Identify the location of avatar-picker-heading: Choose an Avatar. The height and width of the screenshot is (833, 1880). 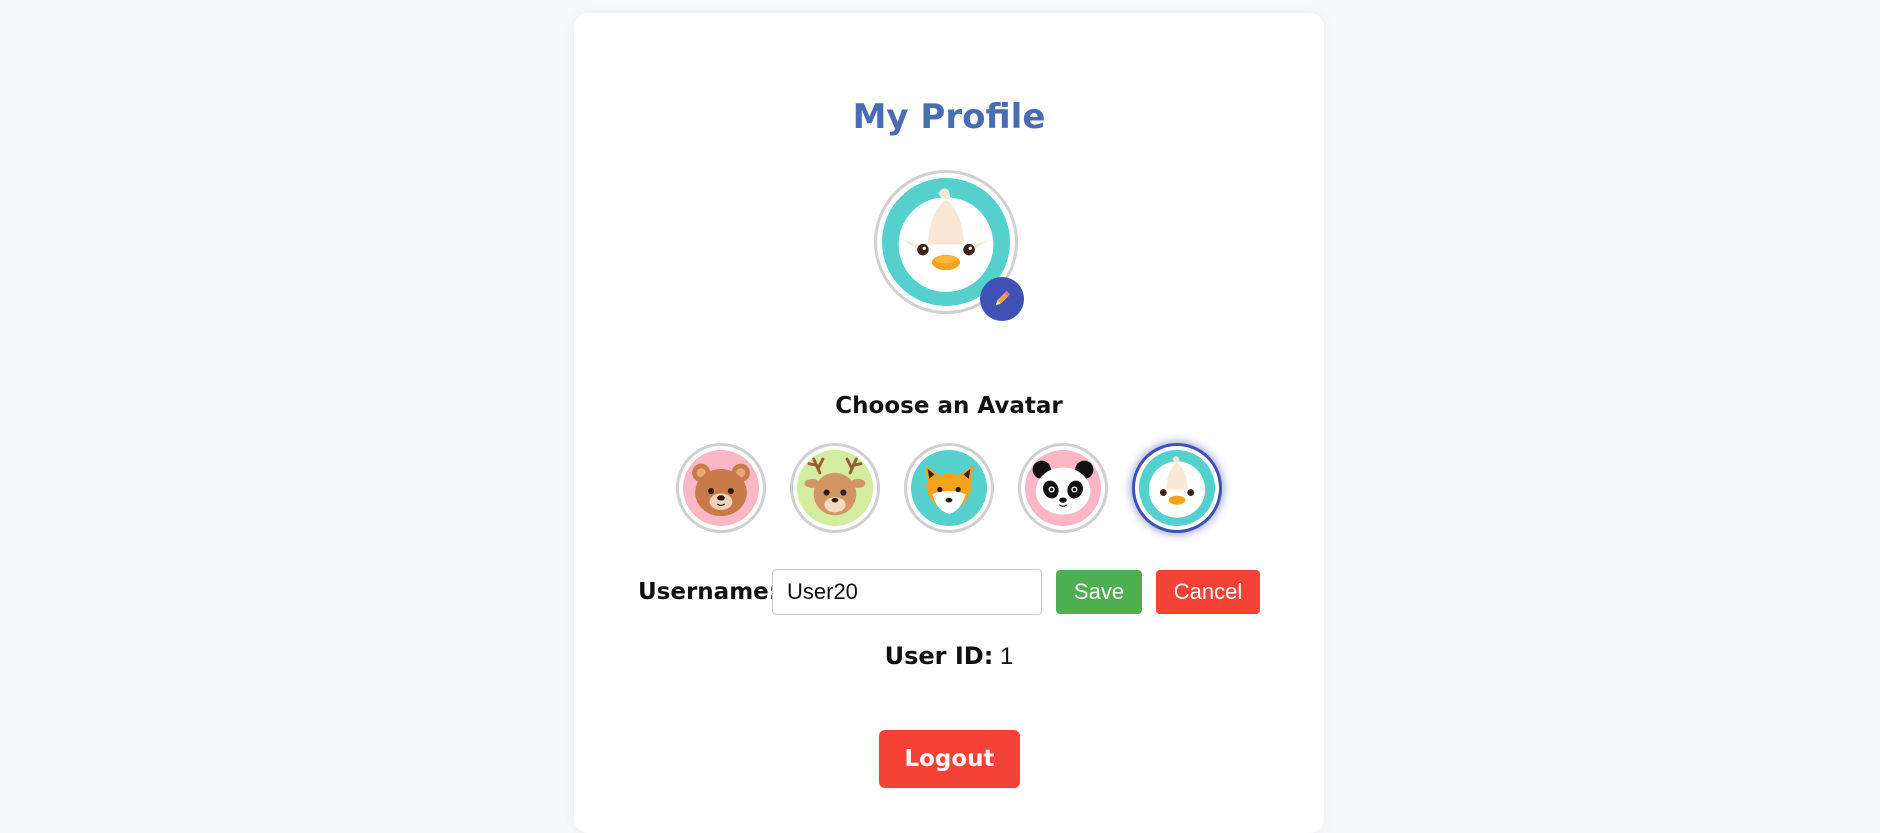
(949, 406).